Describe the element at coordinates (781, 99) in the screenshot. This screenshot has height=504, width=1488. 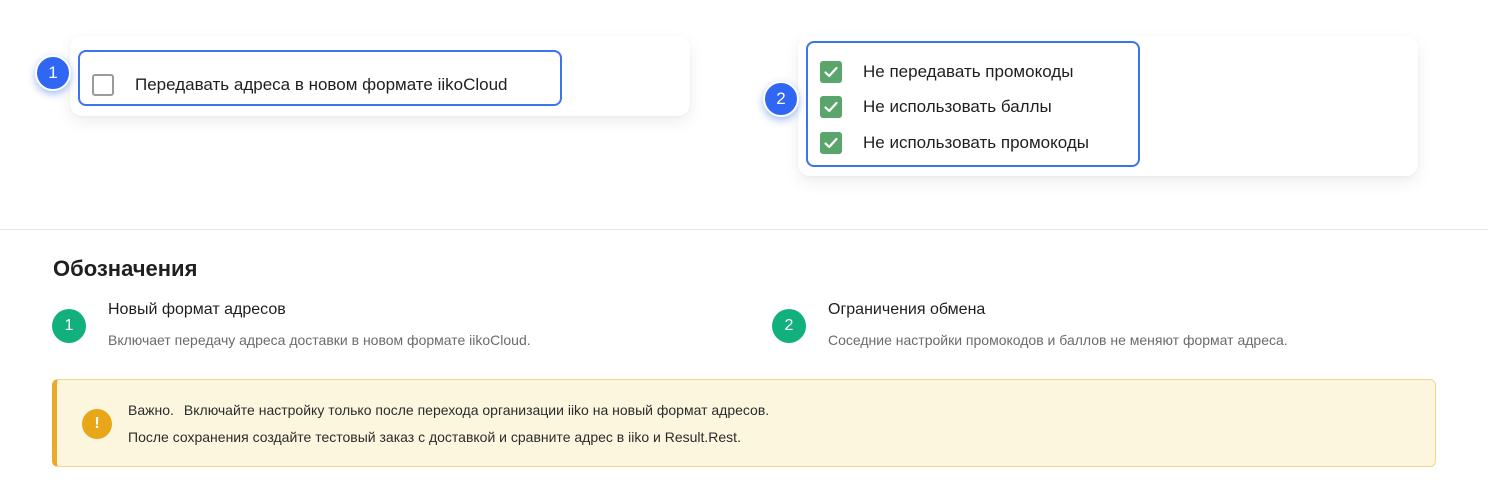
I see `marker-badge-2: 2` at that location.